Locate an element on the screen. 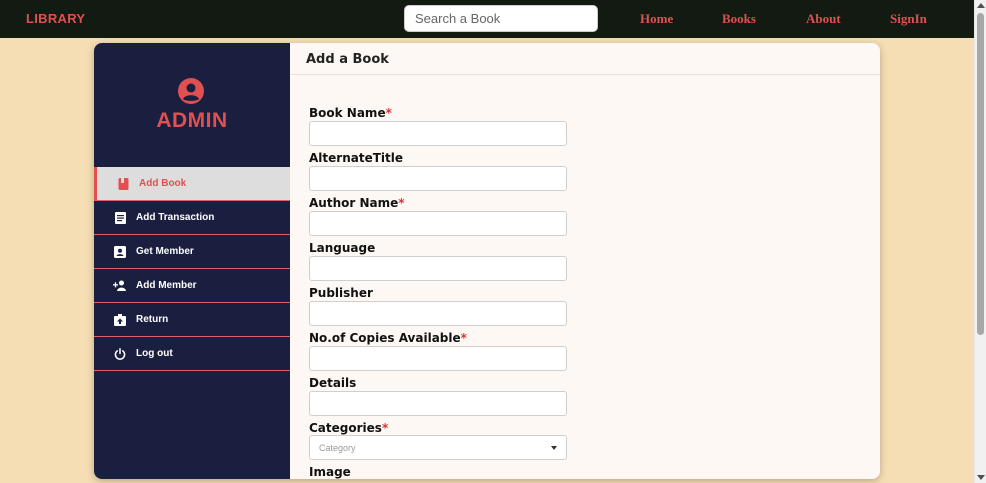 The width and height of the screenshot is (986, 483). alternate-title-label: AlternateTitle is located at coordinates (356, 158).